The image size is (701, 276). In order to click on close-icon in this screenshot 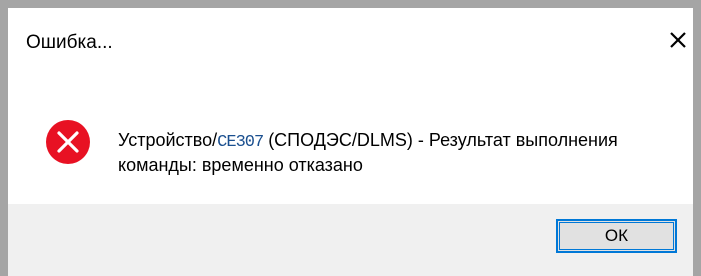, I will do `click(678, 40)`.